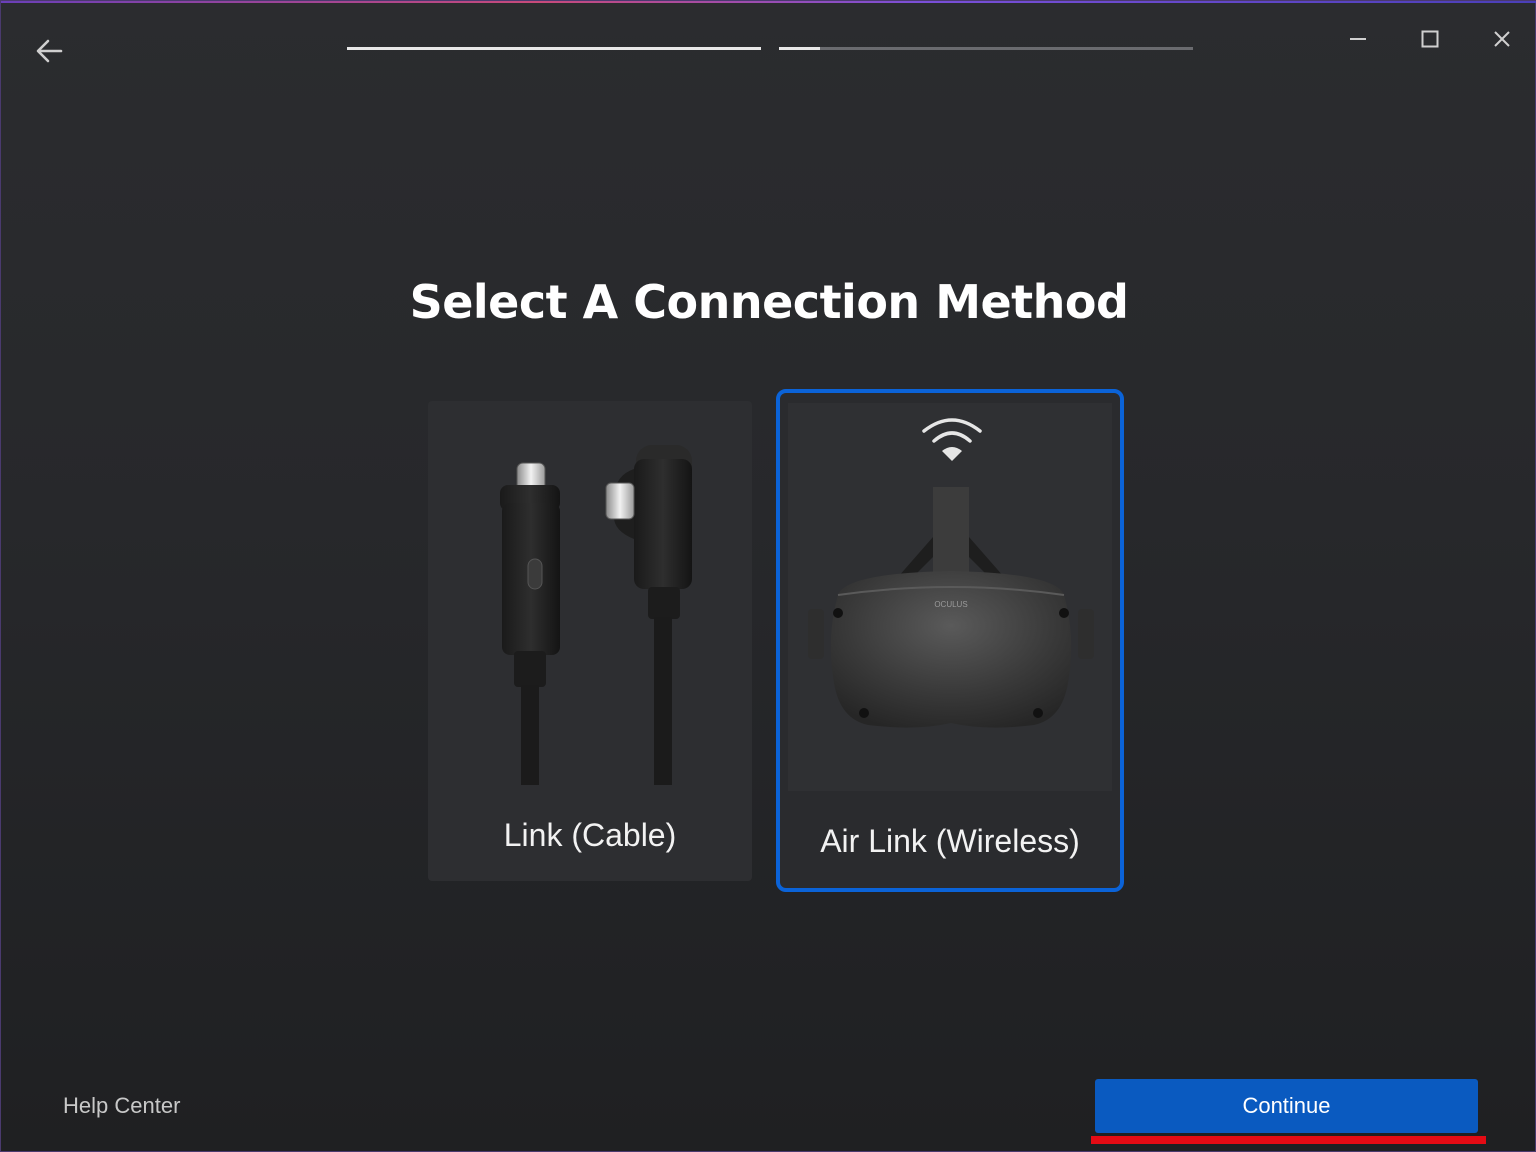 The height and width of the screenshot is (1152, 1536). What do you see at coordinates (950, 604) in the screenshot?
I see `oculus-logo-text: OCULUS` at bounding box center [950, 604].